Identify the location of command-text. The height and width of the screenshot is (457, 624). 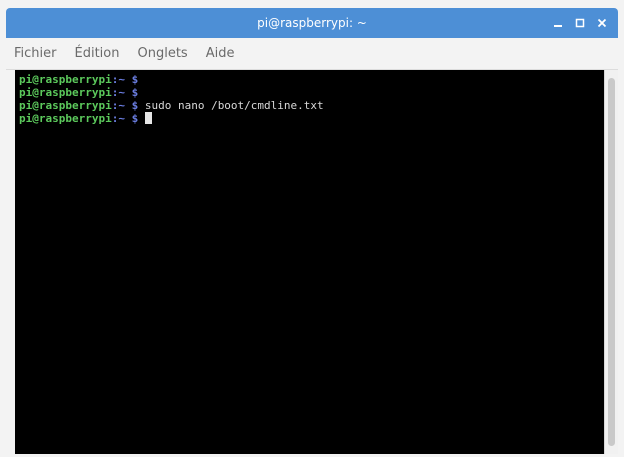
(141, 118).